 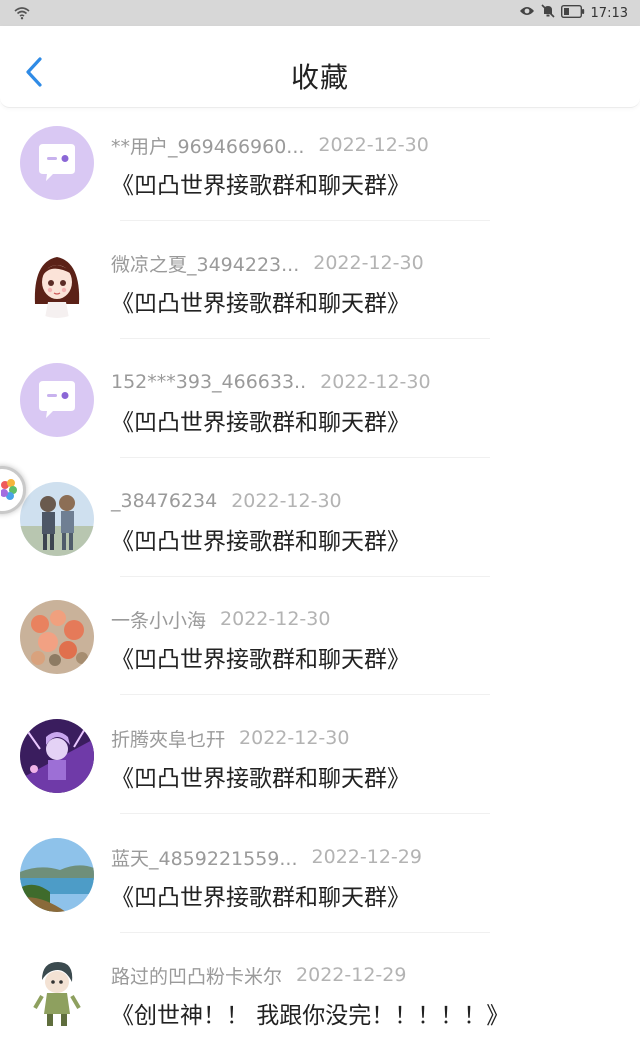 I want to click on item-username: 152***393_466633.., so click(x=209, y=382).